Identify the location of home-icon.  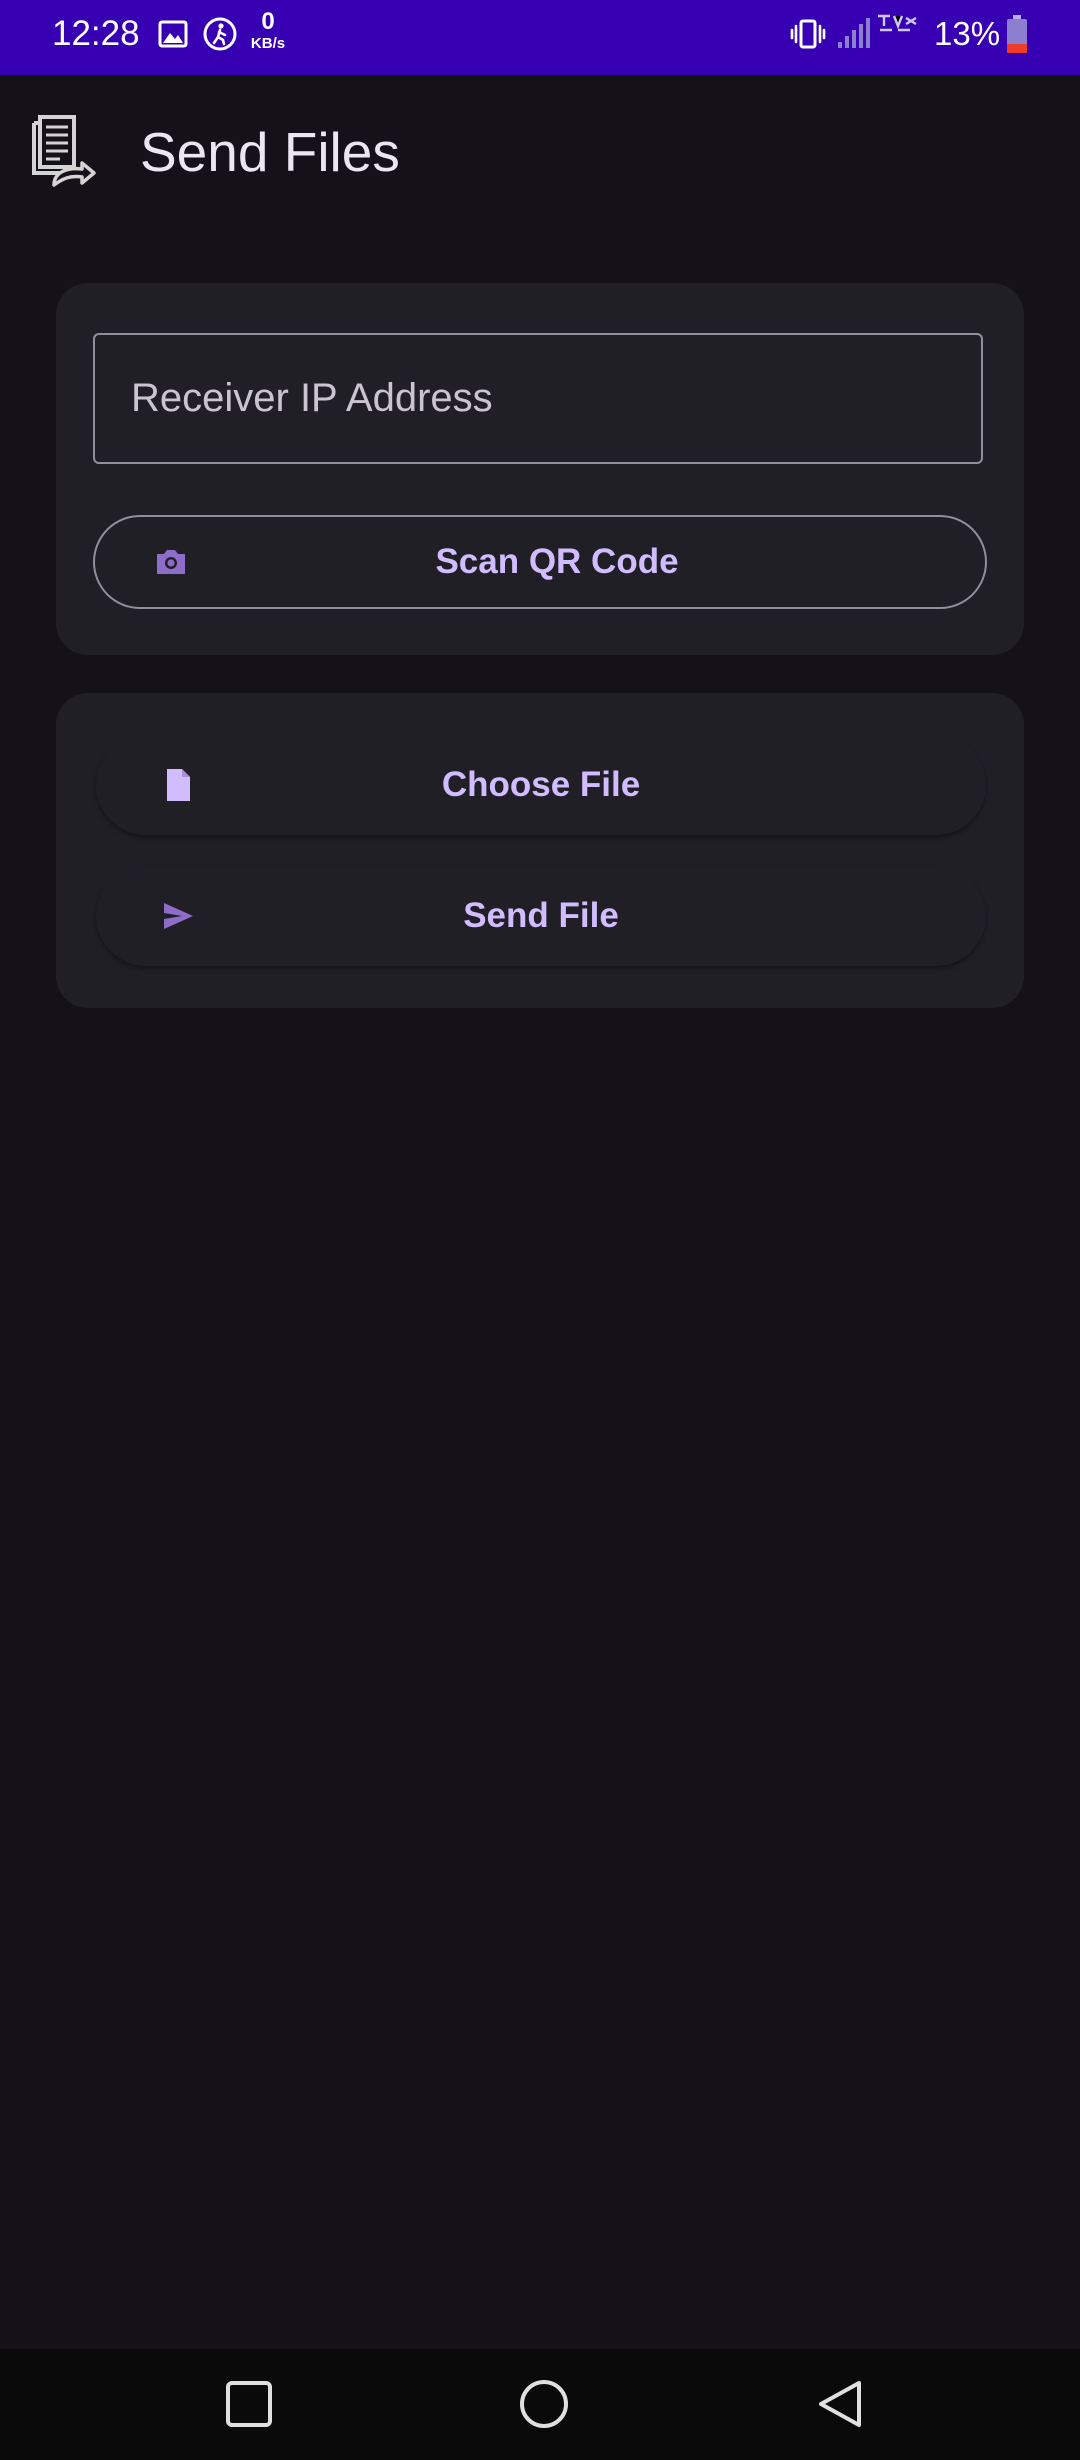
(544, 2404).